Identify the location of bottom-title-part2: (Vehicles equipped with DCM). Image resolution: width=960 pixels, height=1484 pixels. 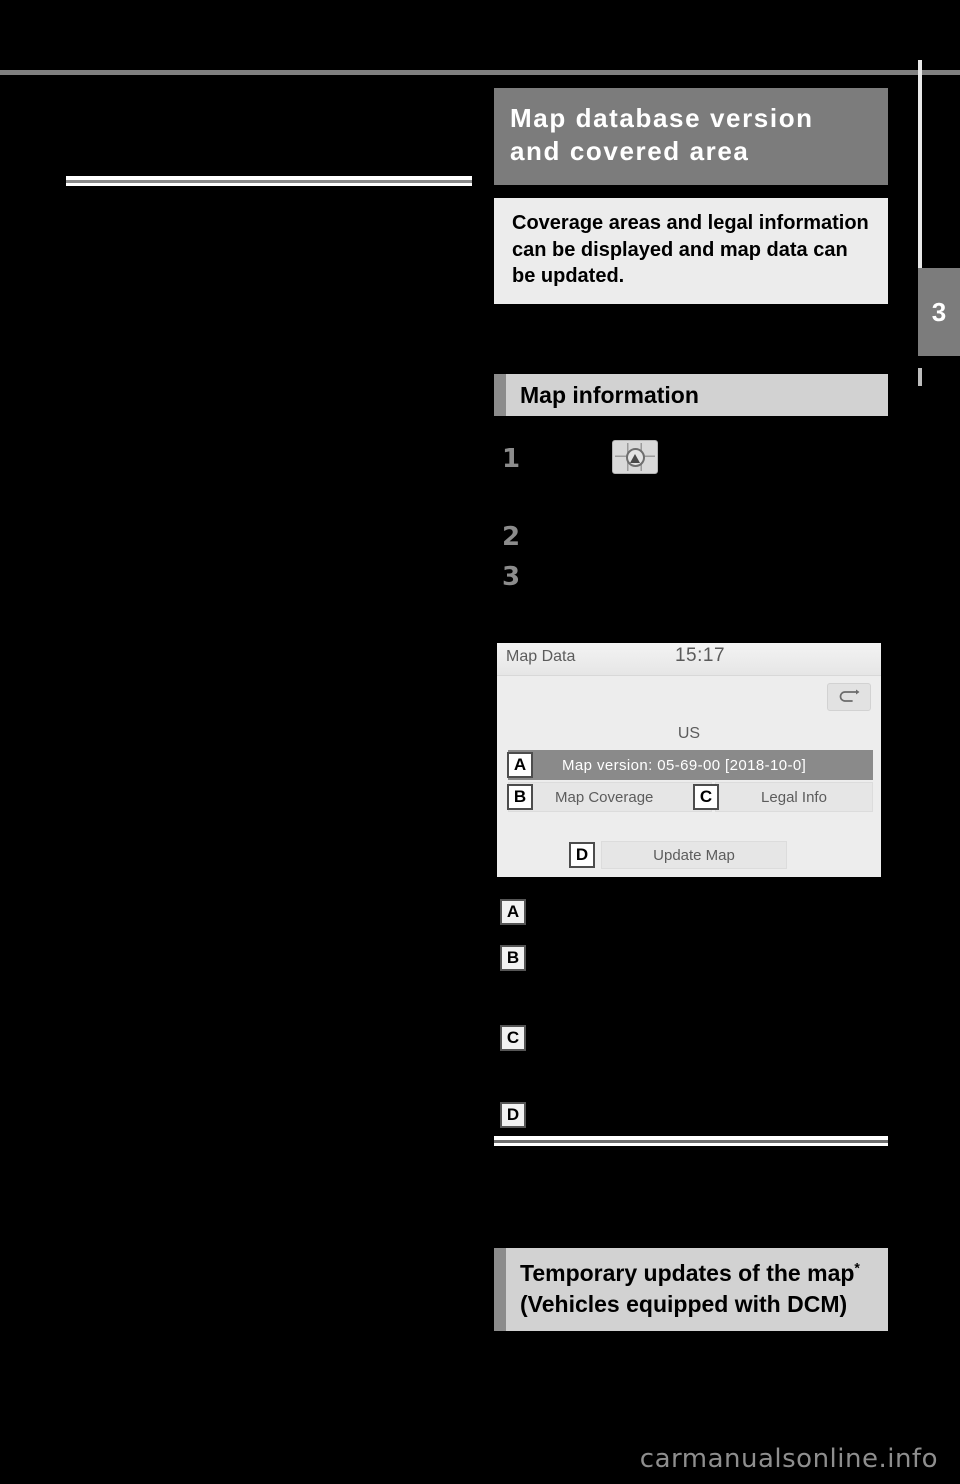
(684, 1303).